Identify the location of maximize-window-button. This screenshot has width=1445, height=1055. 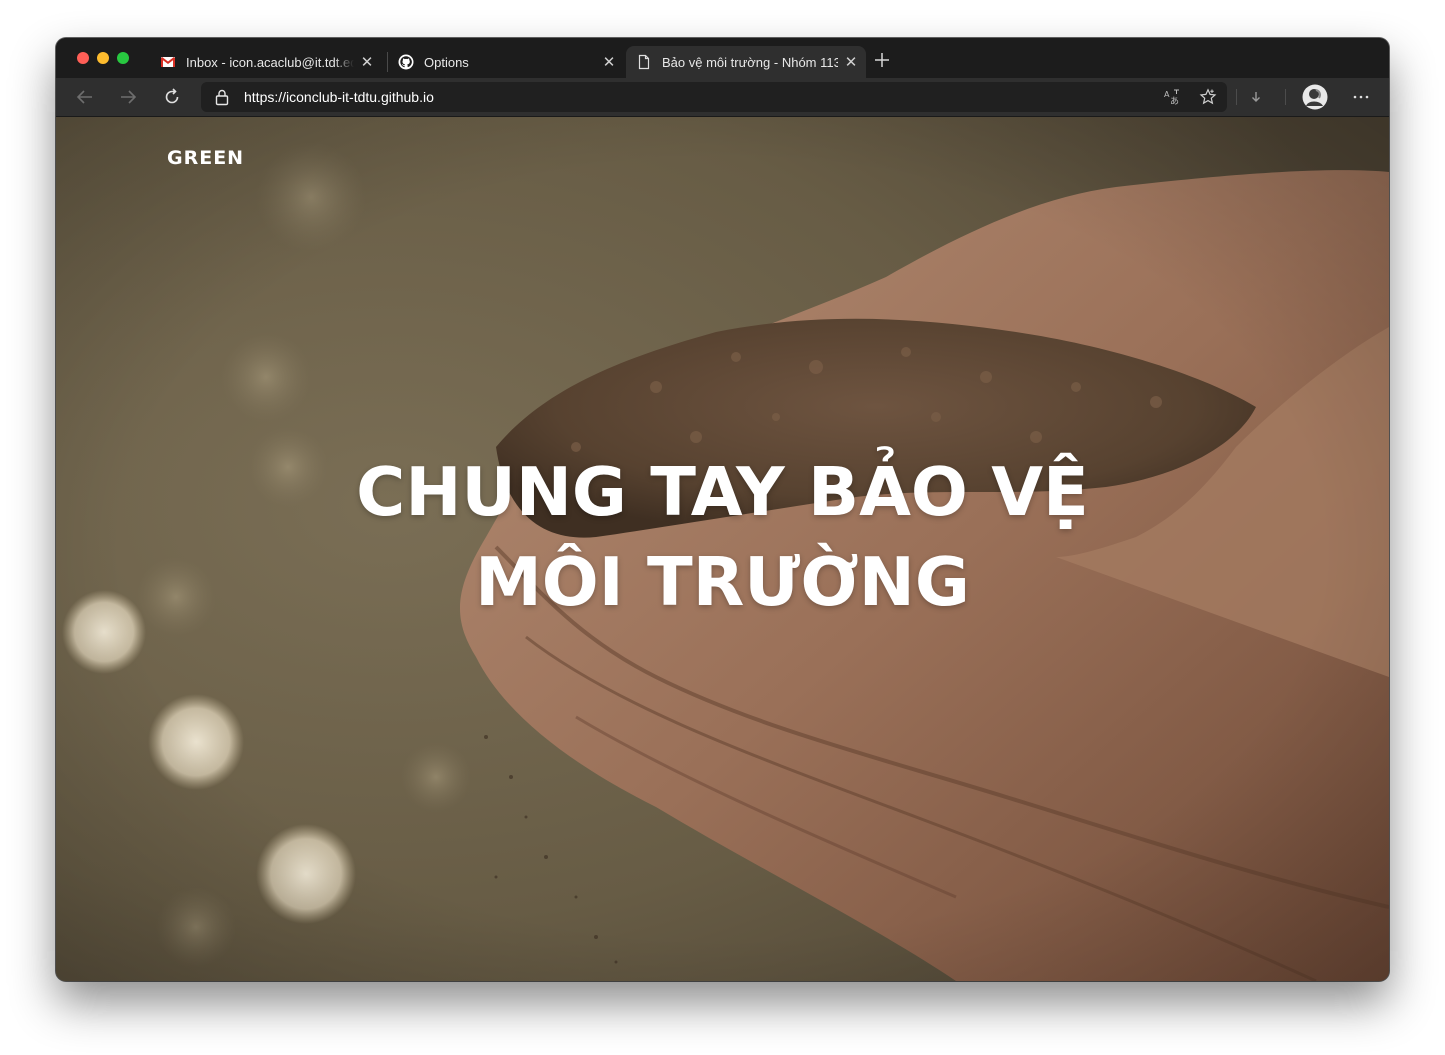
(123, 58).